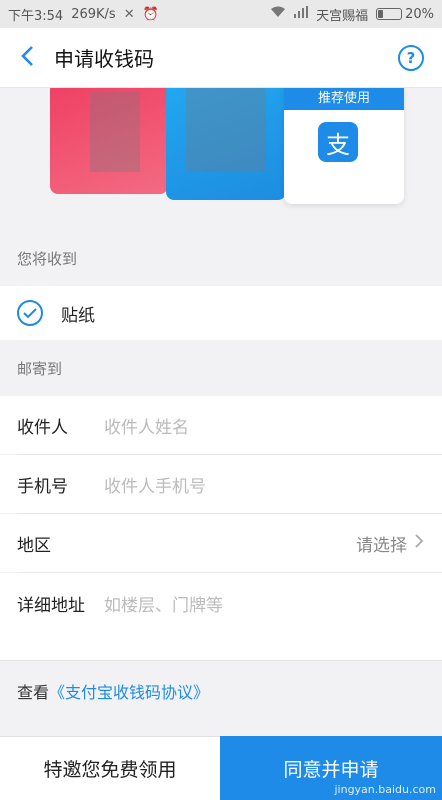  I want to click on signal-icon, so click(301, 14).